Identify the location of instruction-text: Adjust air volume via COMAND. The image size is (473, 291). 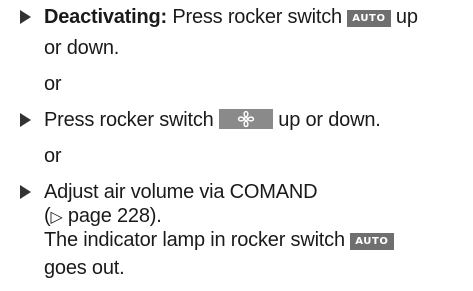
(181, 192).